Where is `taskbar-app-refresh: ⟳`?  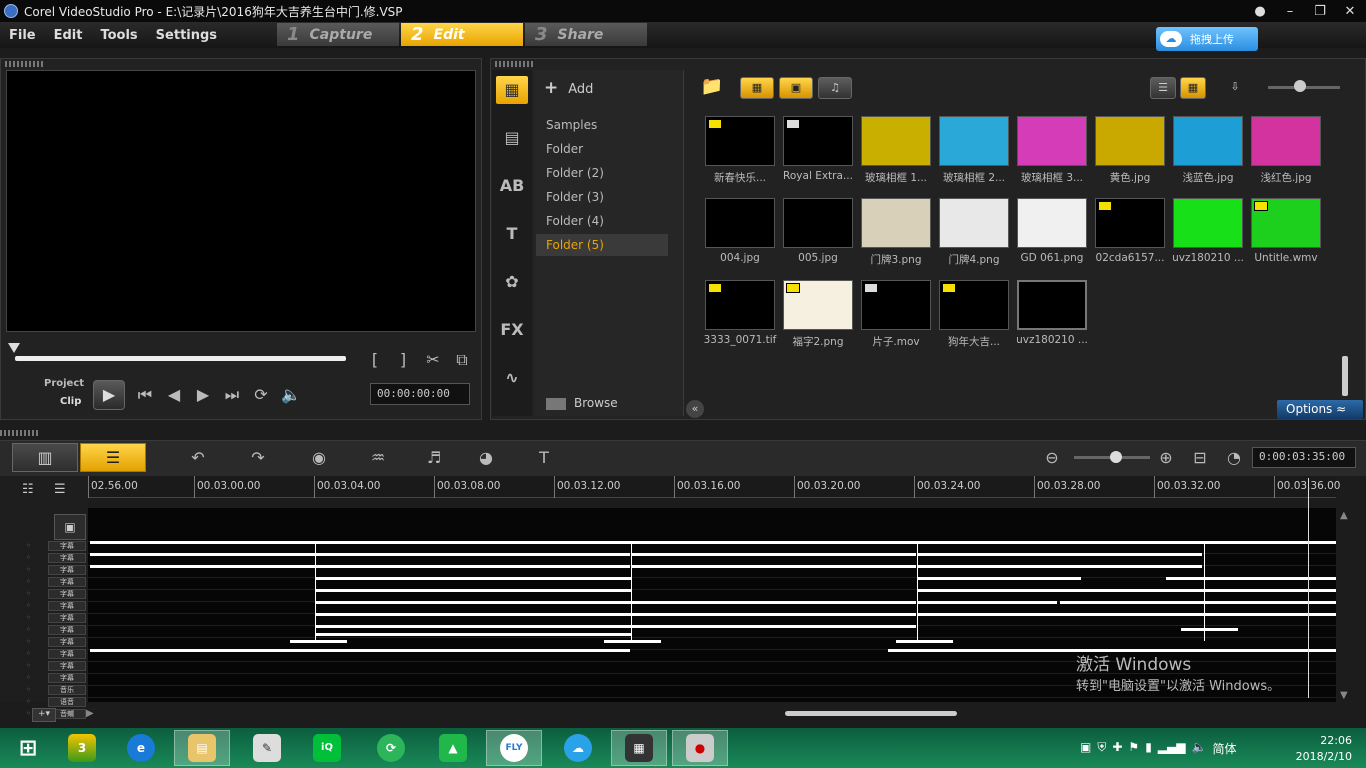 taskbar-app-refresh: ⟳ is located at coordinates (391, 748).